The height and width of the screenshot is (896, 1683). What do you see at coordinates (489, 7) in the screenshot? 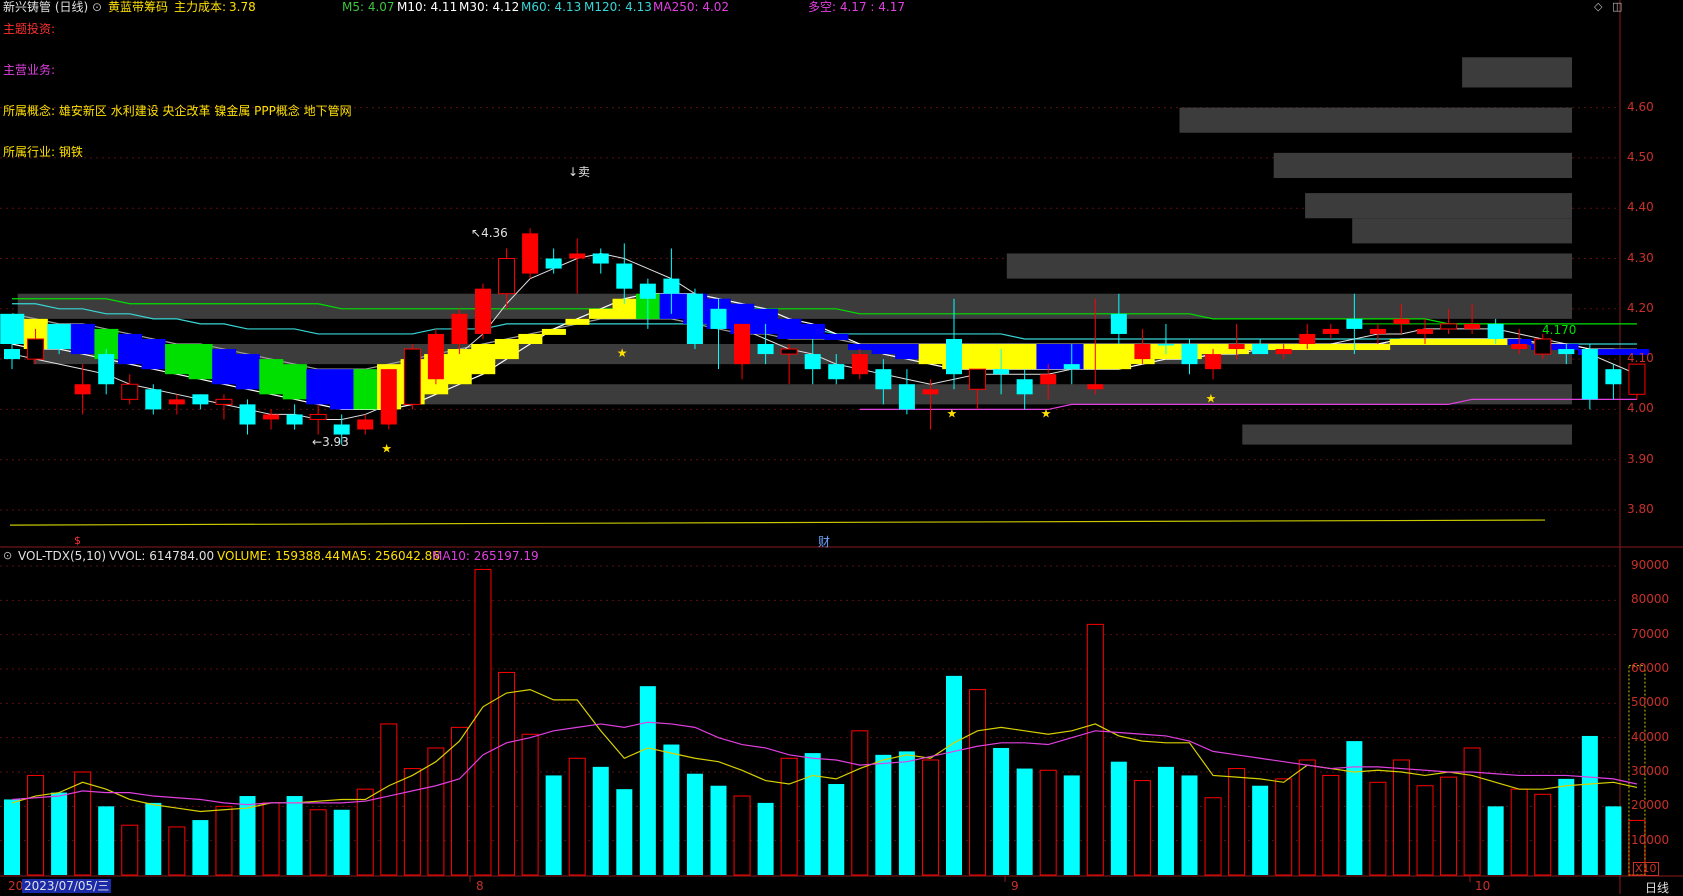
I see `ma30-legend: M30: 4.12` at bounding box center [489, 7].